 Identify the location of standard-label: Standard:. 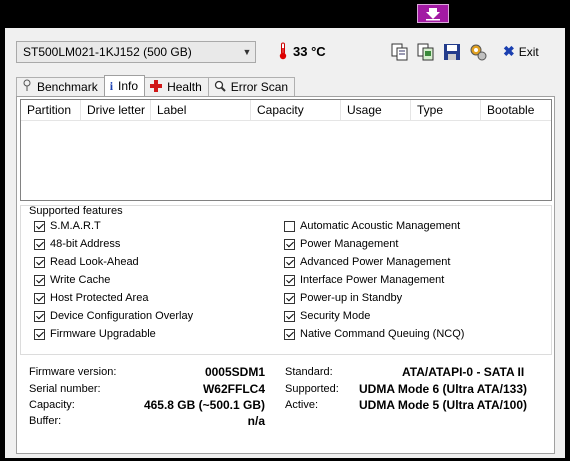
(309, 372).